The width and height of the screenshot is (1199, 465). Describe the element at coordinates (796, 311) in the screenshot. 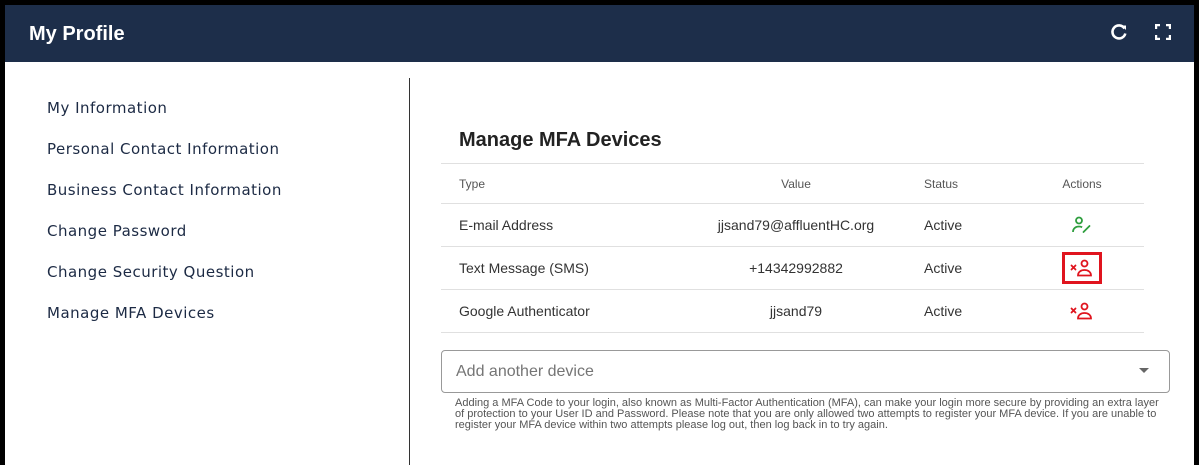

I see `device-value: jjsand79` at that location.